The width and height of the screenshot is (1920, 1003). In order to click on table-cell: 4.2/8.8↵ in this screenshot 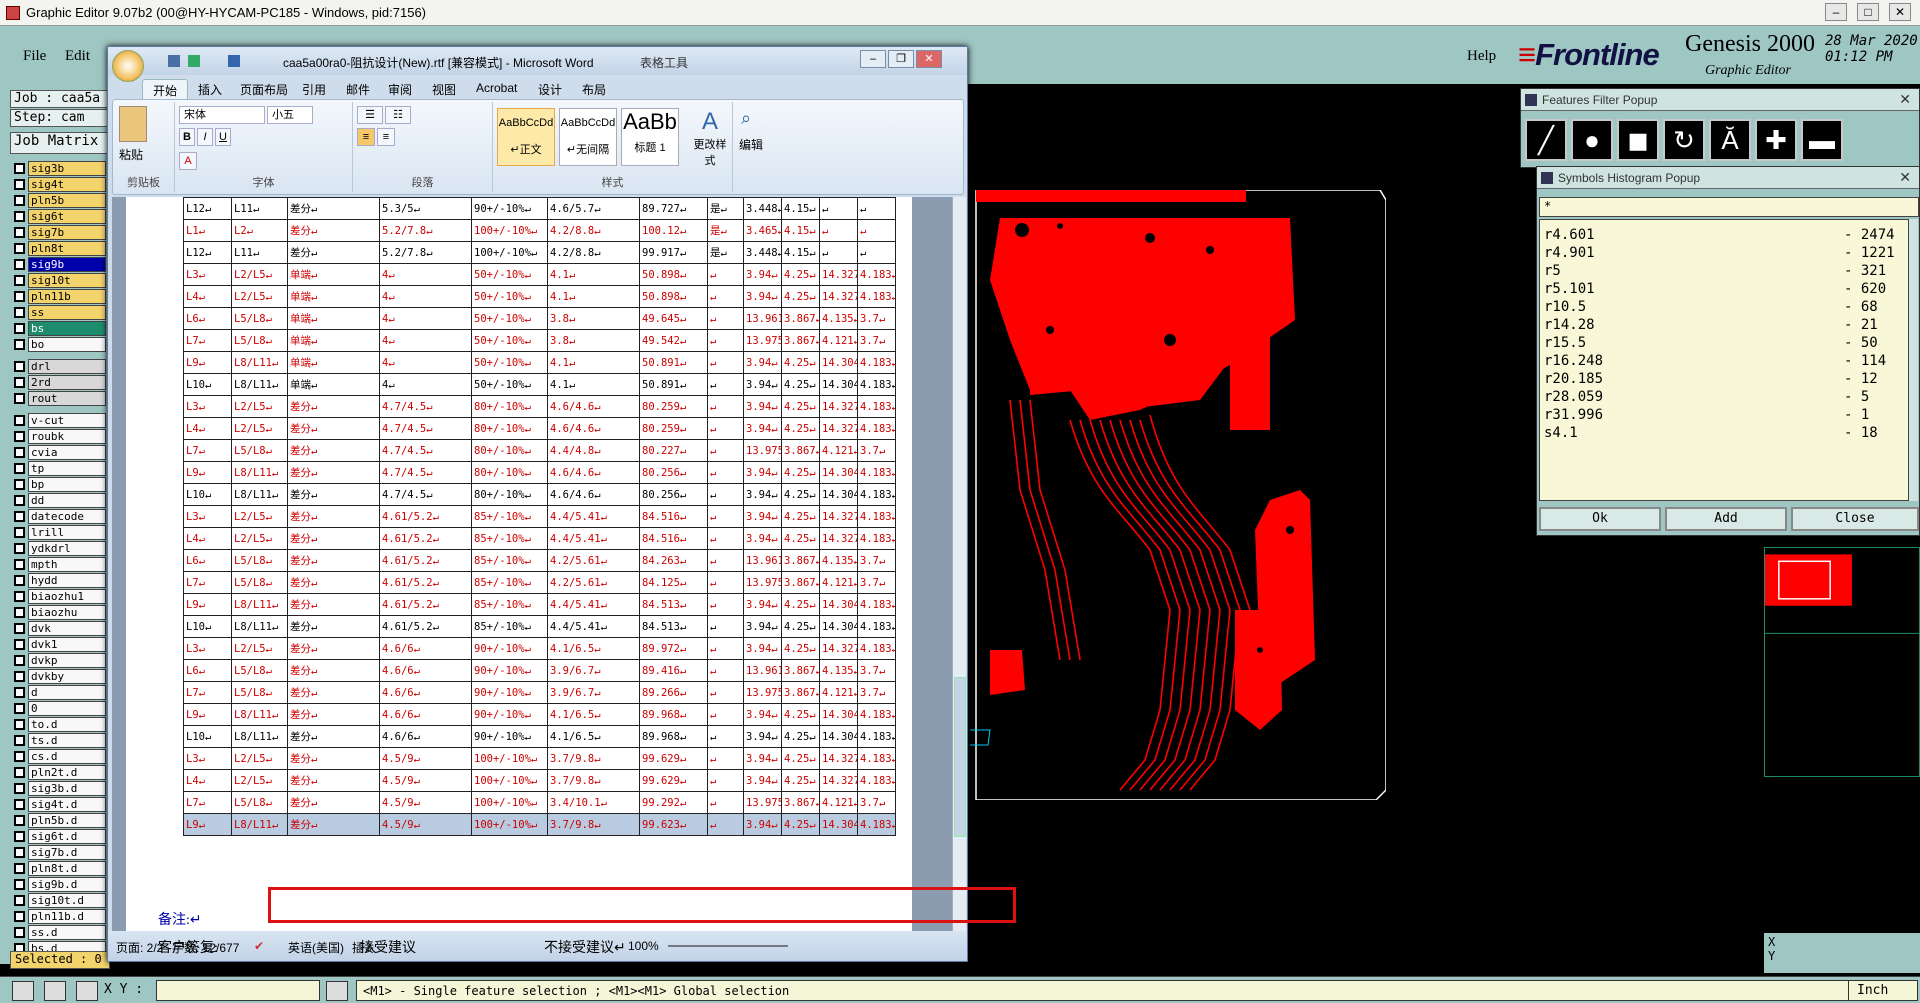, I will do `click(593, 252)`.